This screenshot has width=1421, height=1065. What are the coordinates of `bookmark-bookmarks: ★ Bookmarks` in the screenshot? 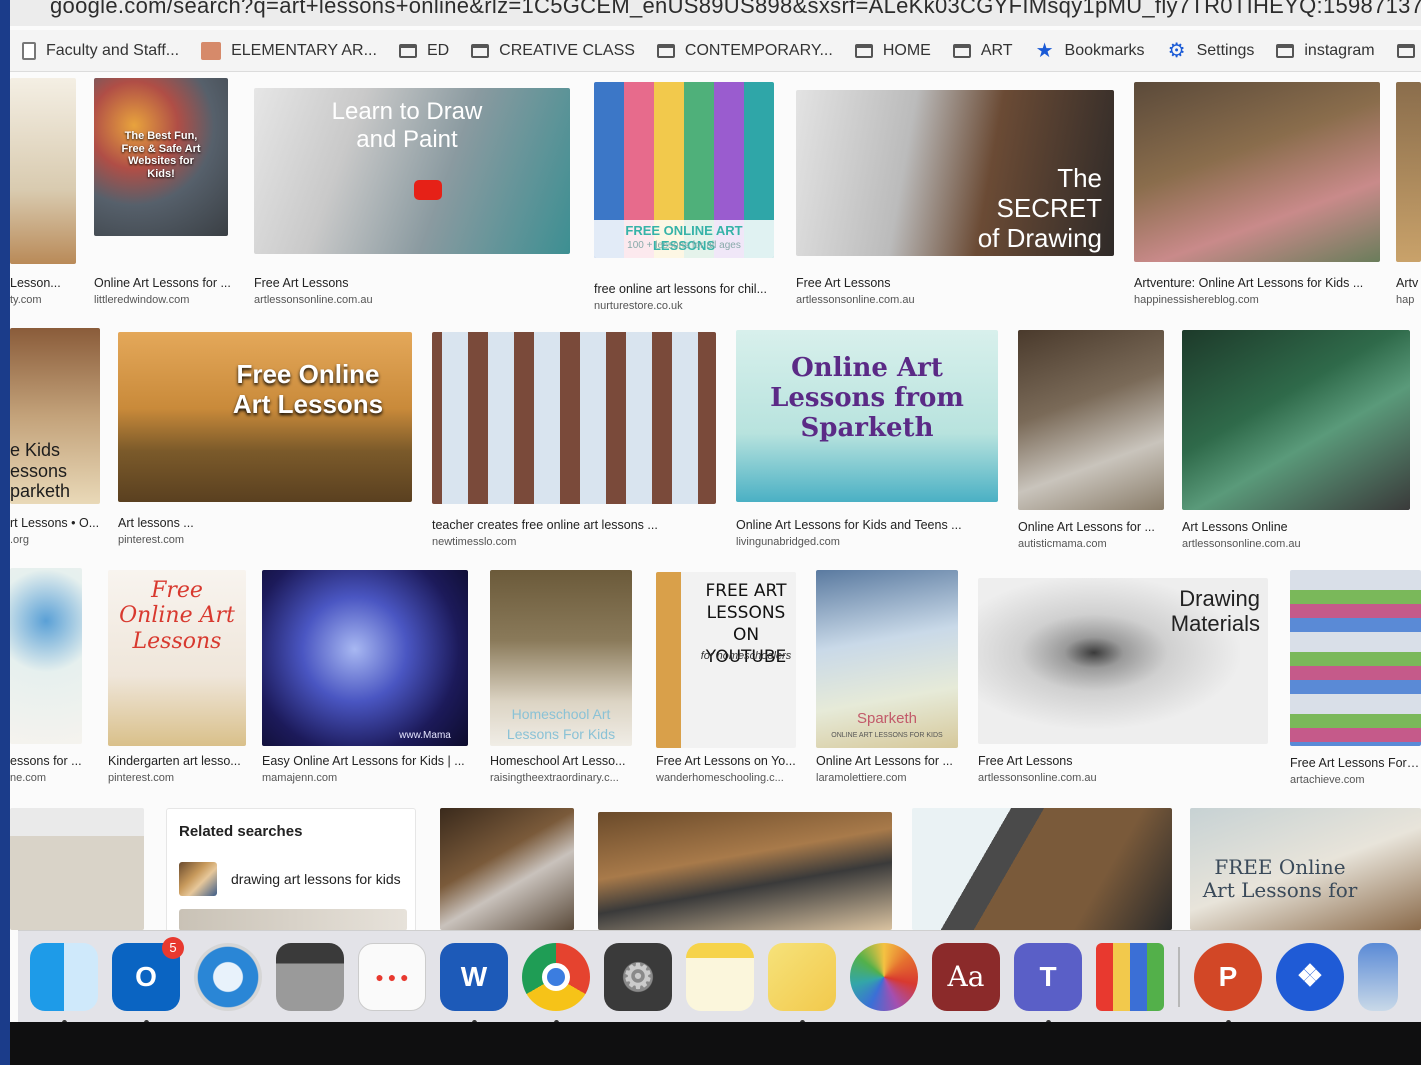 It's located at (1089, 50).